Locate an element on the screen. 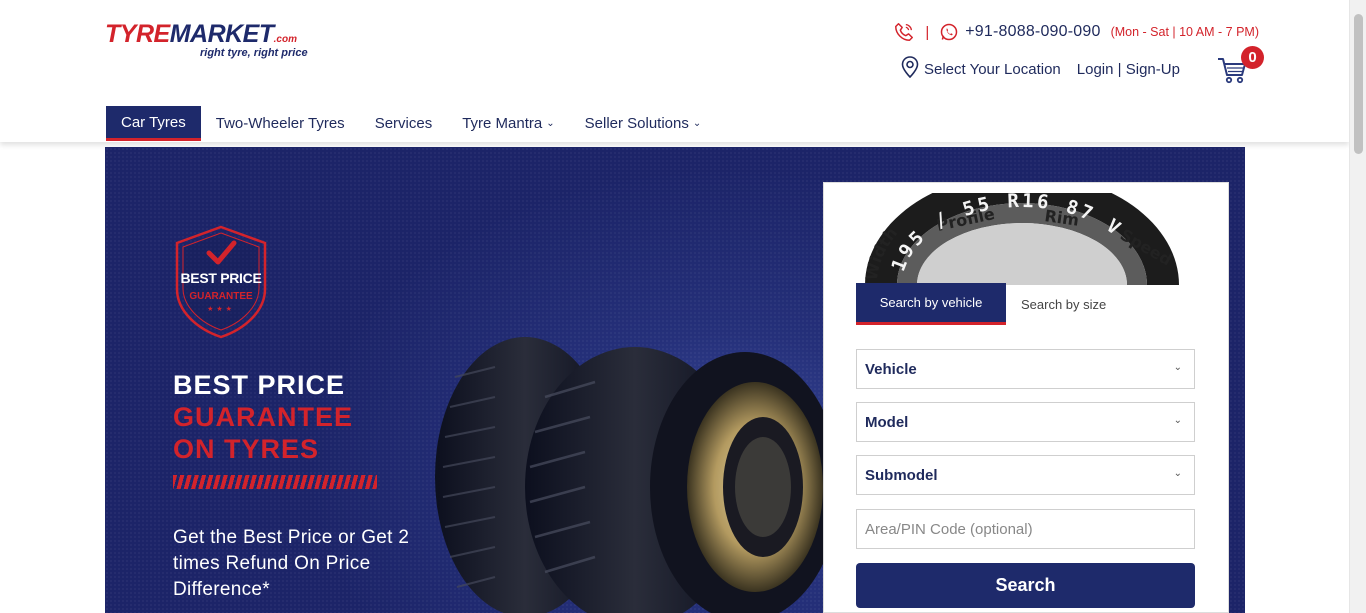 The width and height of the screenshot is (1366, 613). nav-services: Services is located at coordinates (404, 123).